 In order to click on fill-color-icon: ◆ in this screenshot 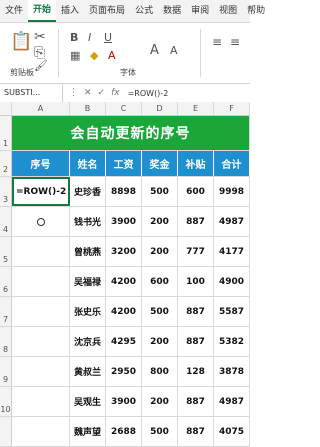, I will do `click(94, 55)`.